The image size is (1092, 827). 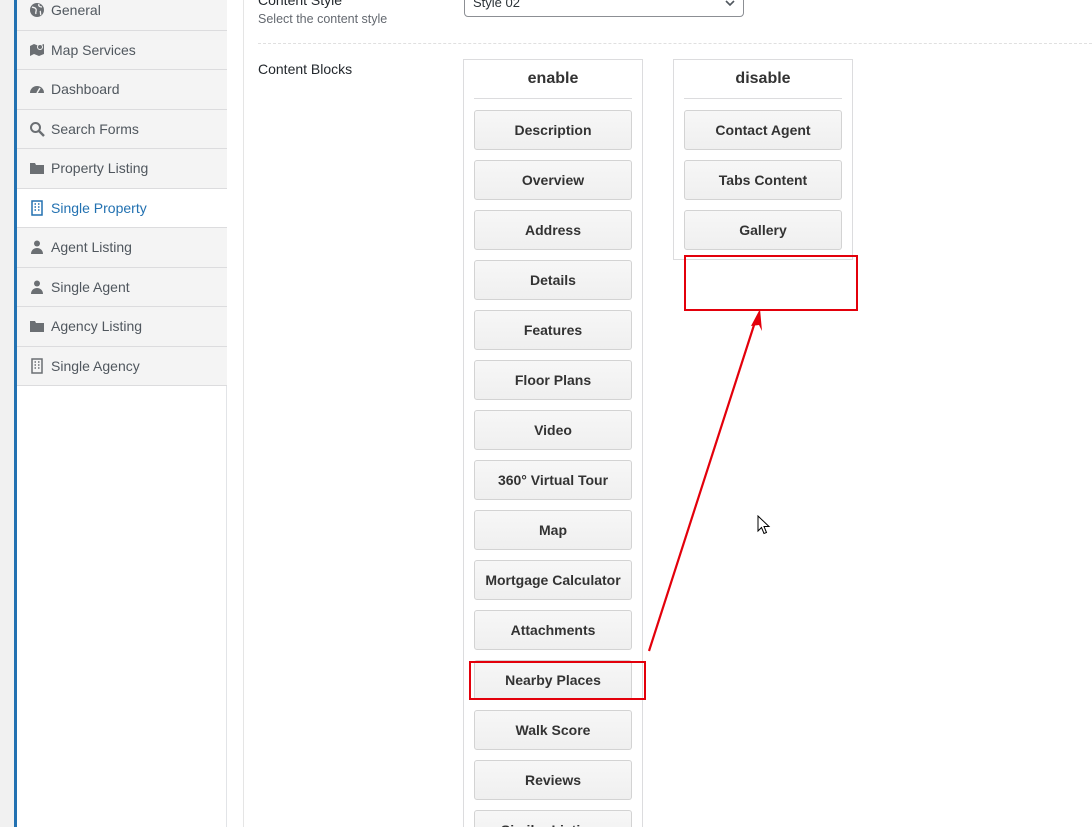 I want to click on block-mortgage-calculator: Mortgage Calculator, so click(x=553, y=580).